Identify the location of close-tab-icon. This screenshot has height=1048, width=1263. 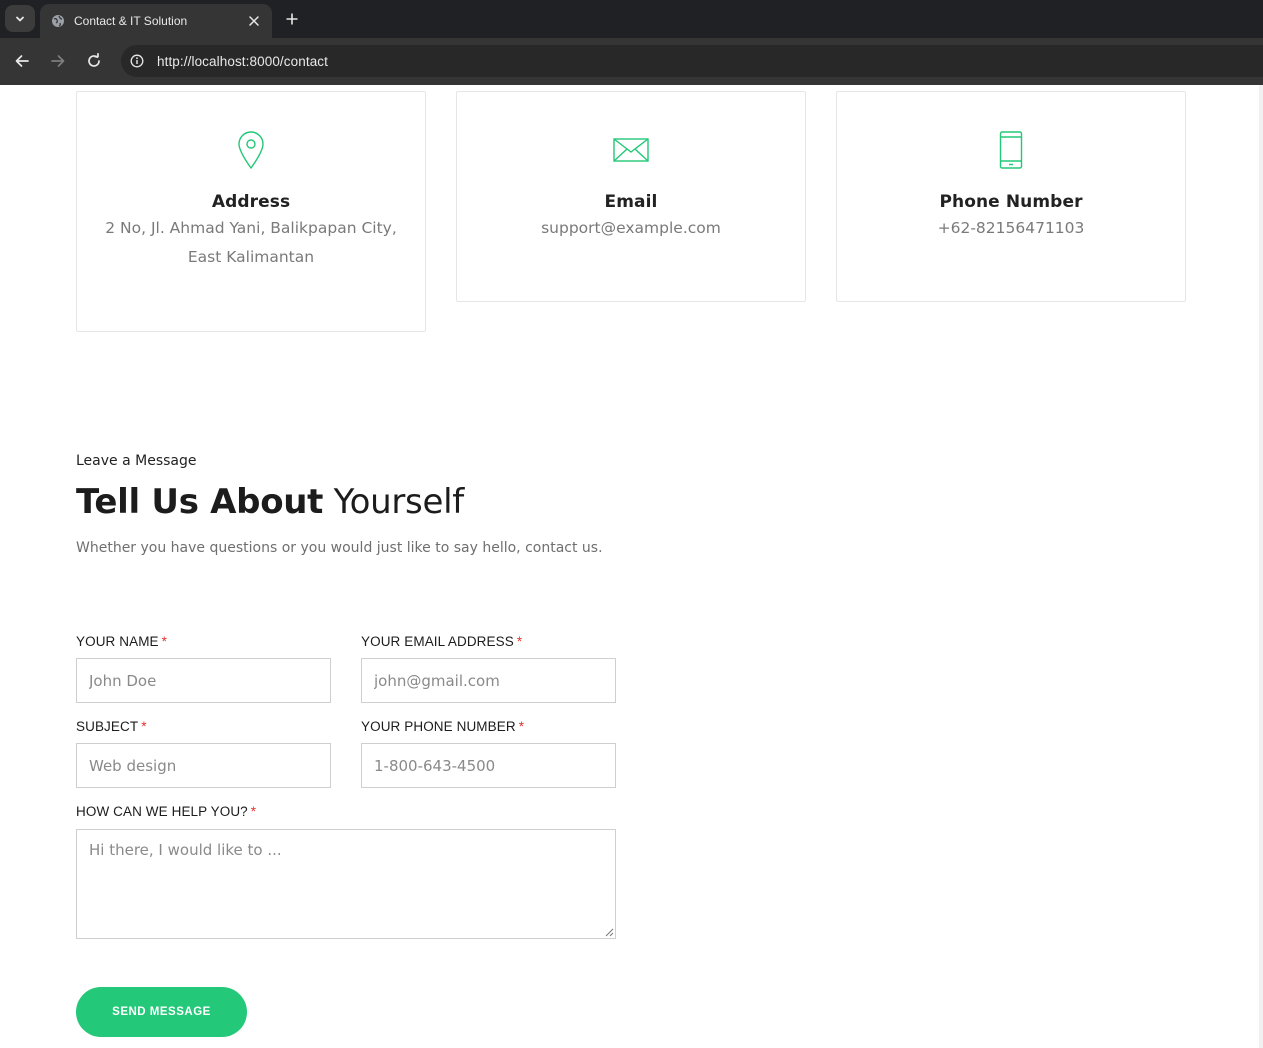
(254, 21).